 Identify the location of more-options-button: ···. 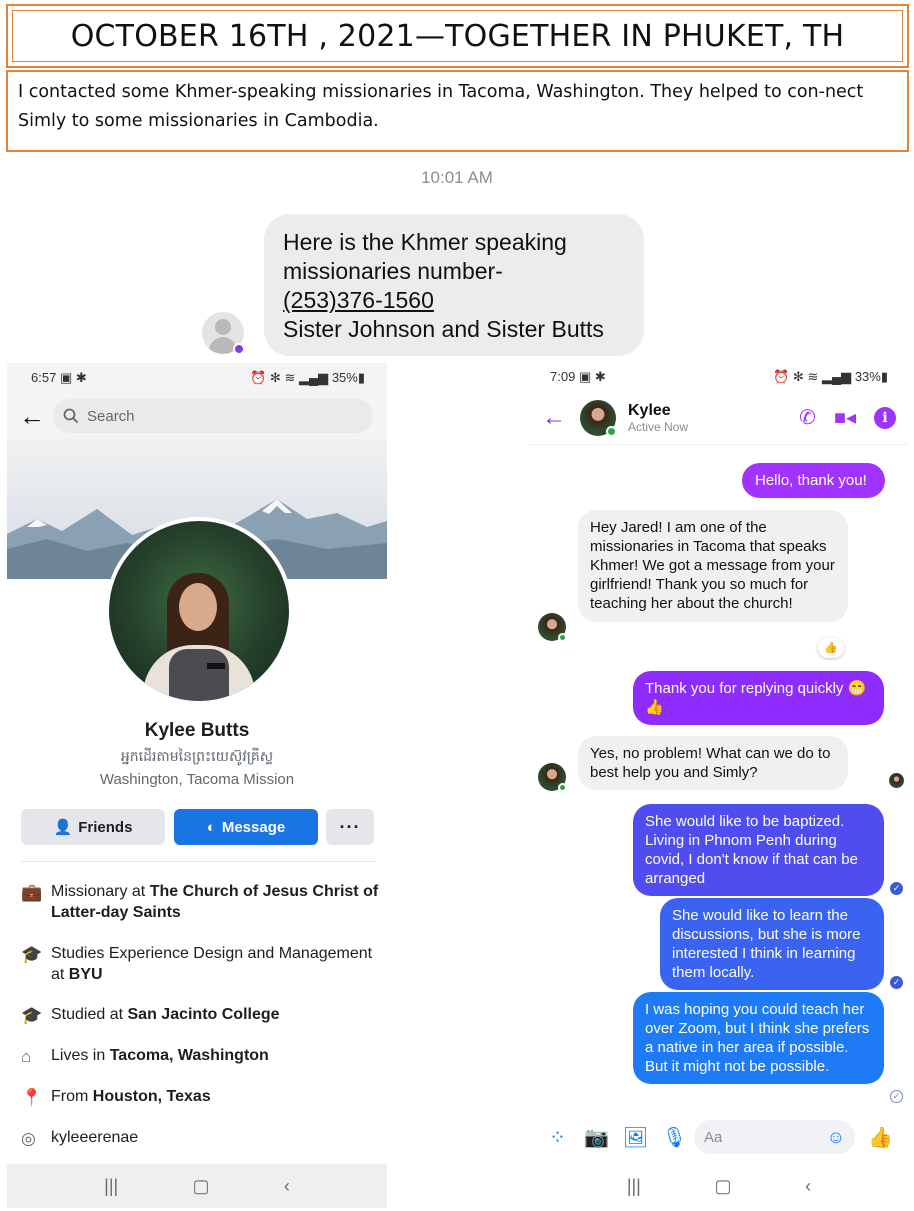
(350, 827).